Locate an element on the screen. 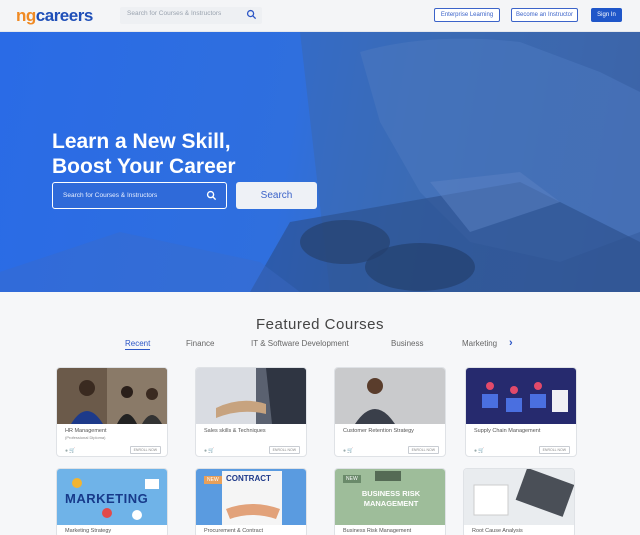  course-banner-text: MARKETING is located at coordinates (107, 498).